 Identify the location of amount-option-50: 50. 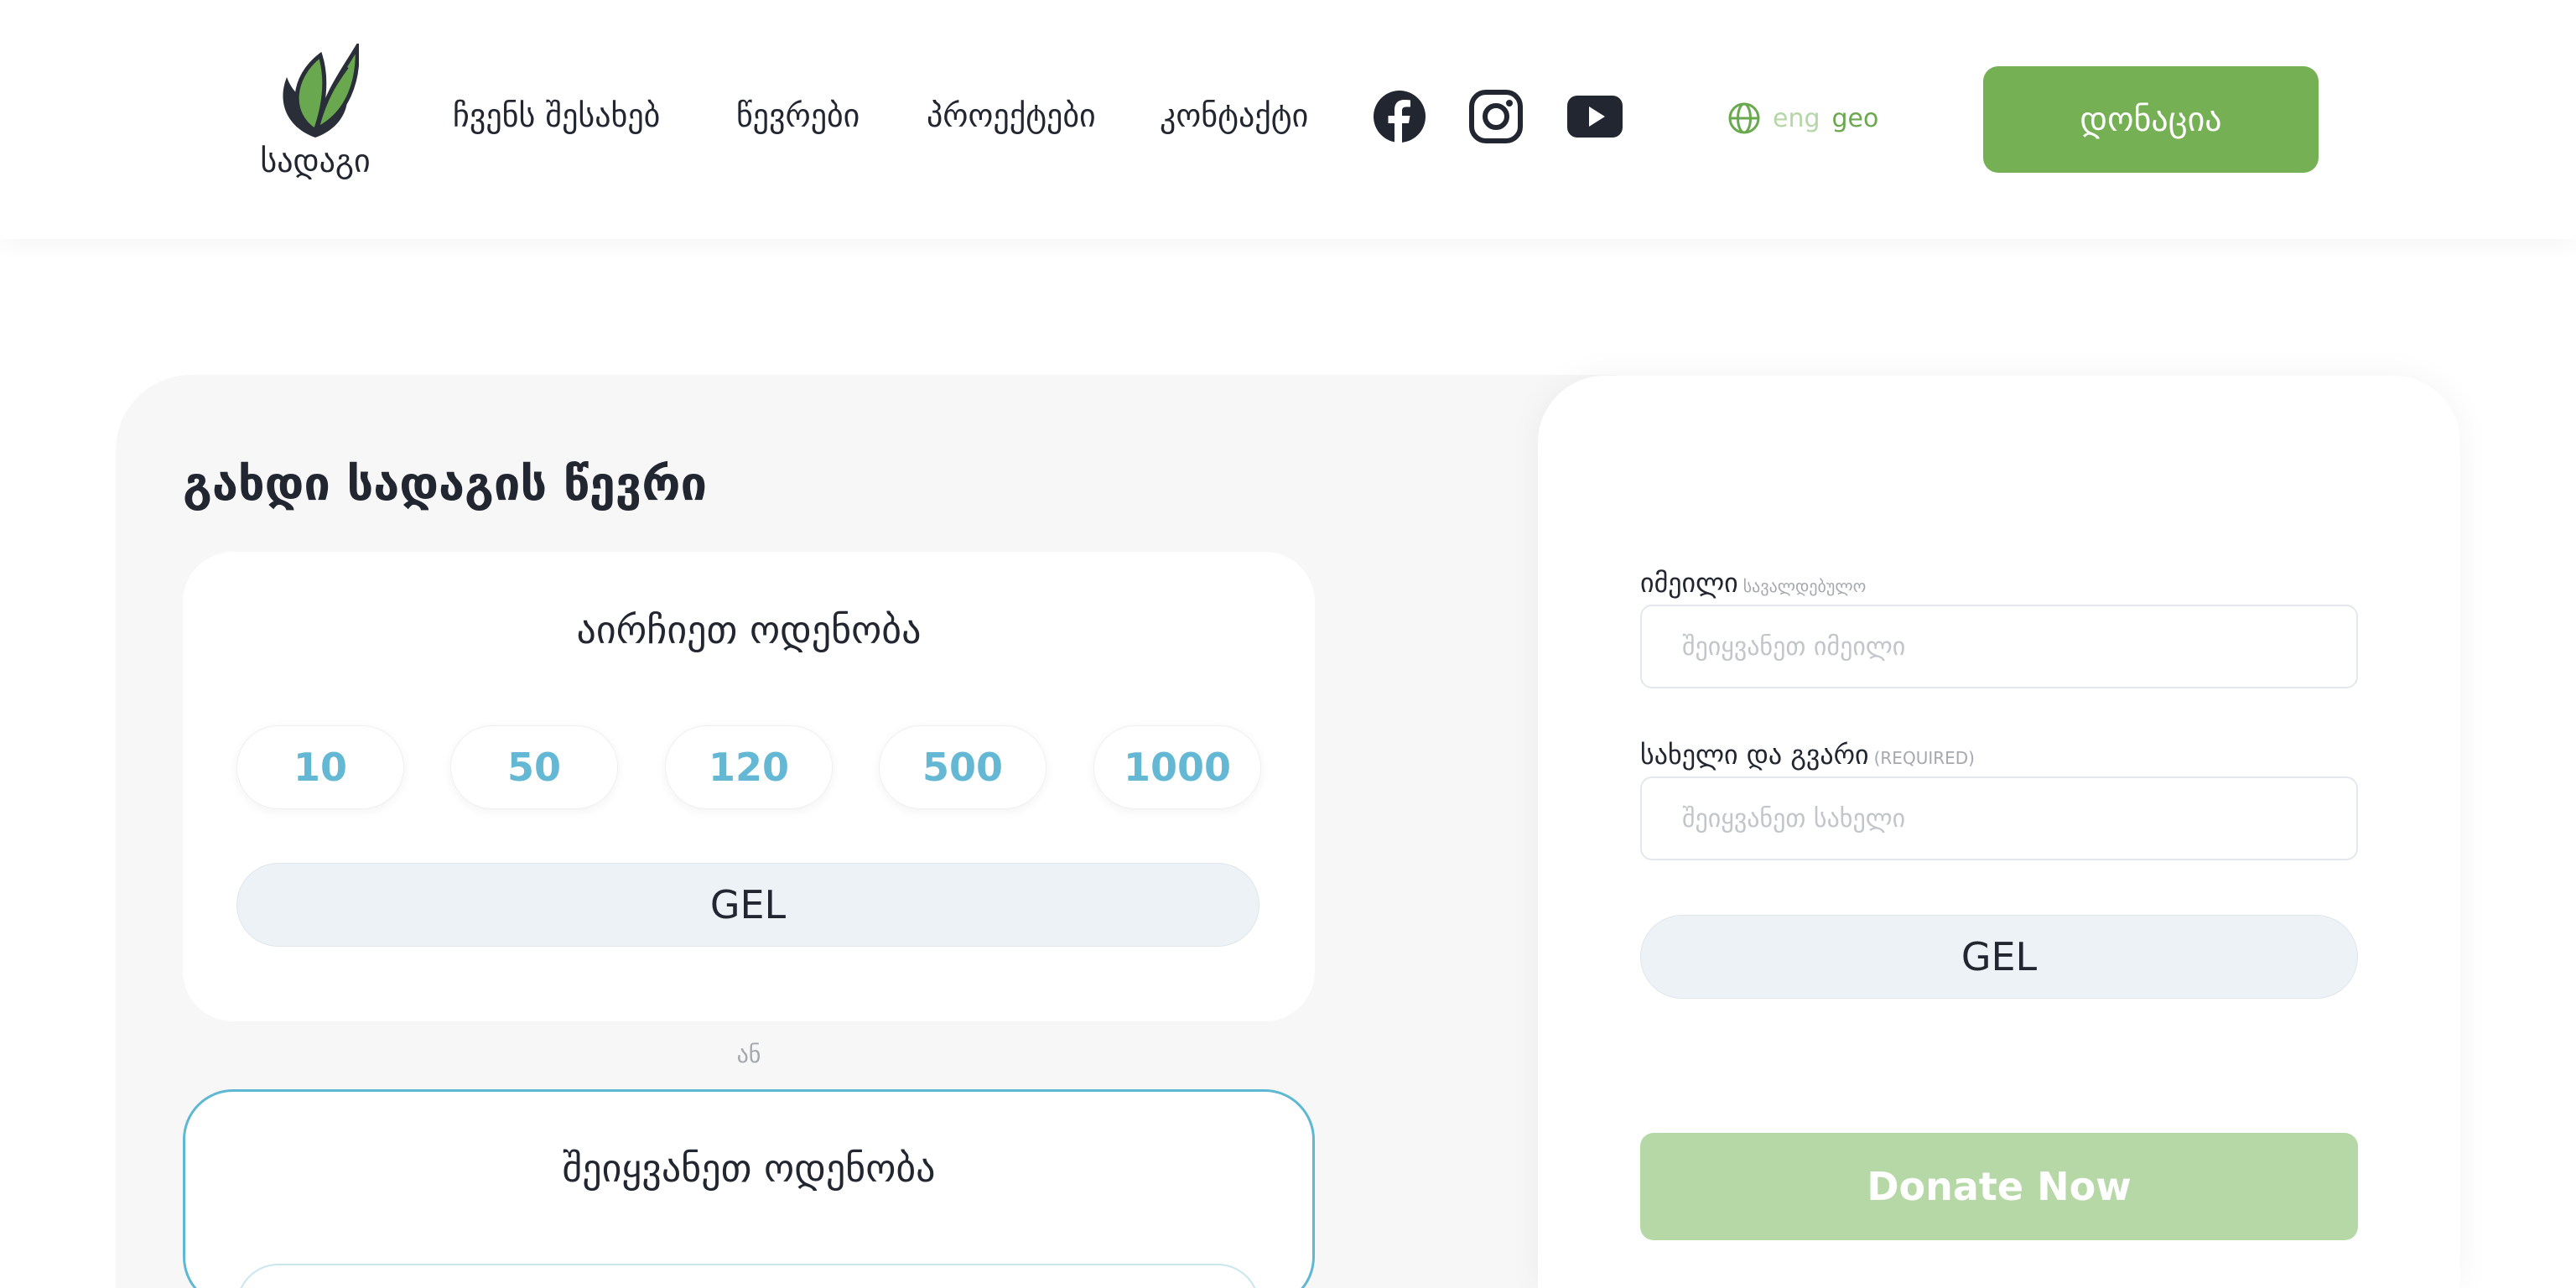
(534, 767).